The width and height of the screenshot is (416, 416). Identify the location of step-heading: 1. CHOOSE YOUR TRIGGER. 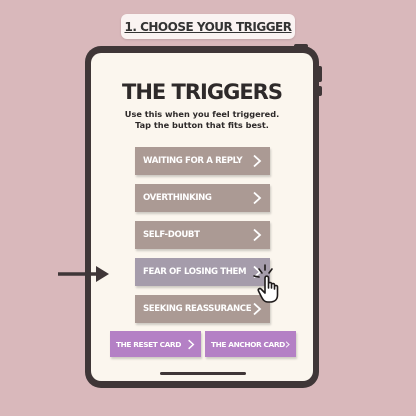
(208, 26).